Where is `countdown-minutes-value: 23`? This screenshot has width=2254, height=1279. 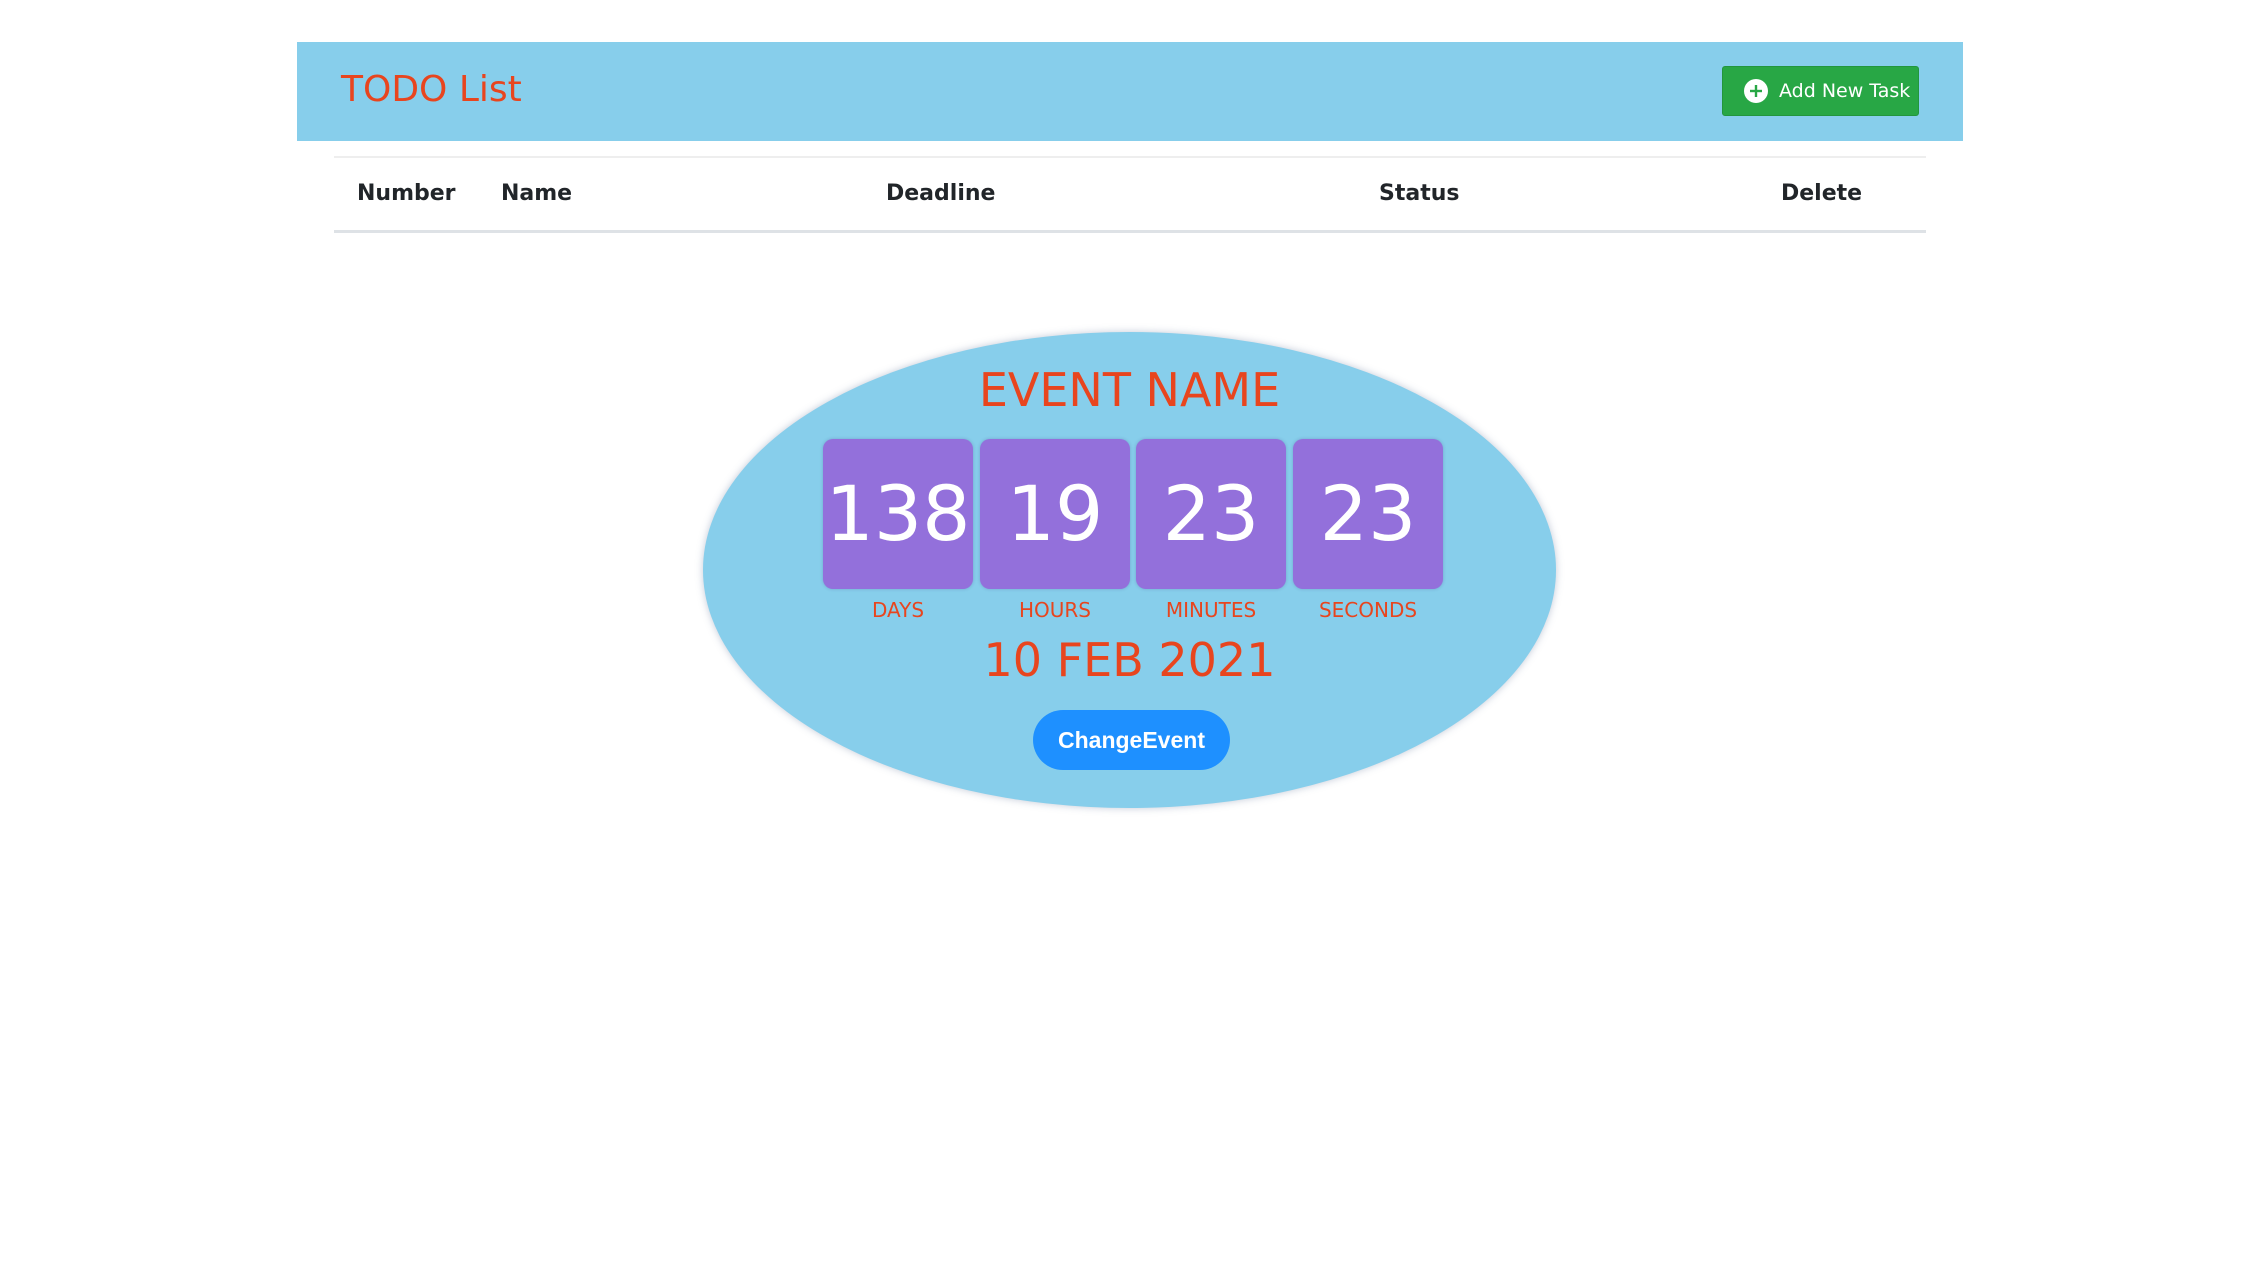 countdown-minutes-value: 23 is located at coordinates (1211, 514).